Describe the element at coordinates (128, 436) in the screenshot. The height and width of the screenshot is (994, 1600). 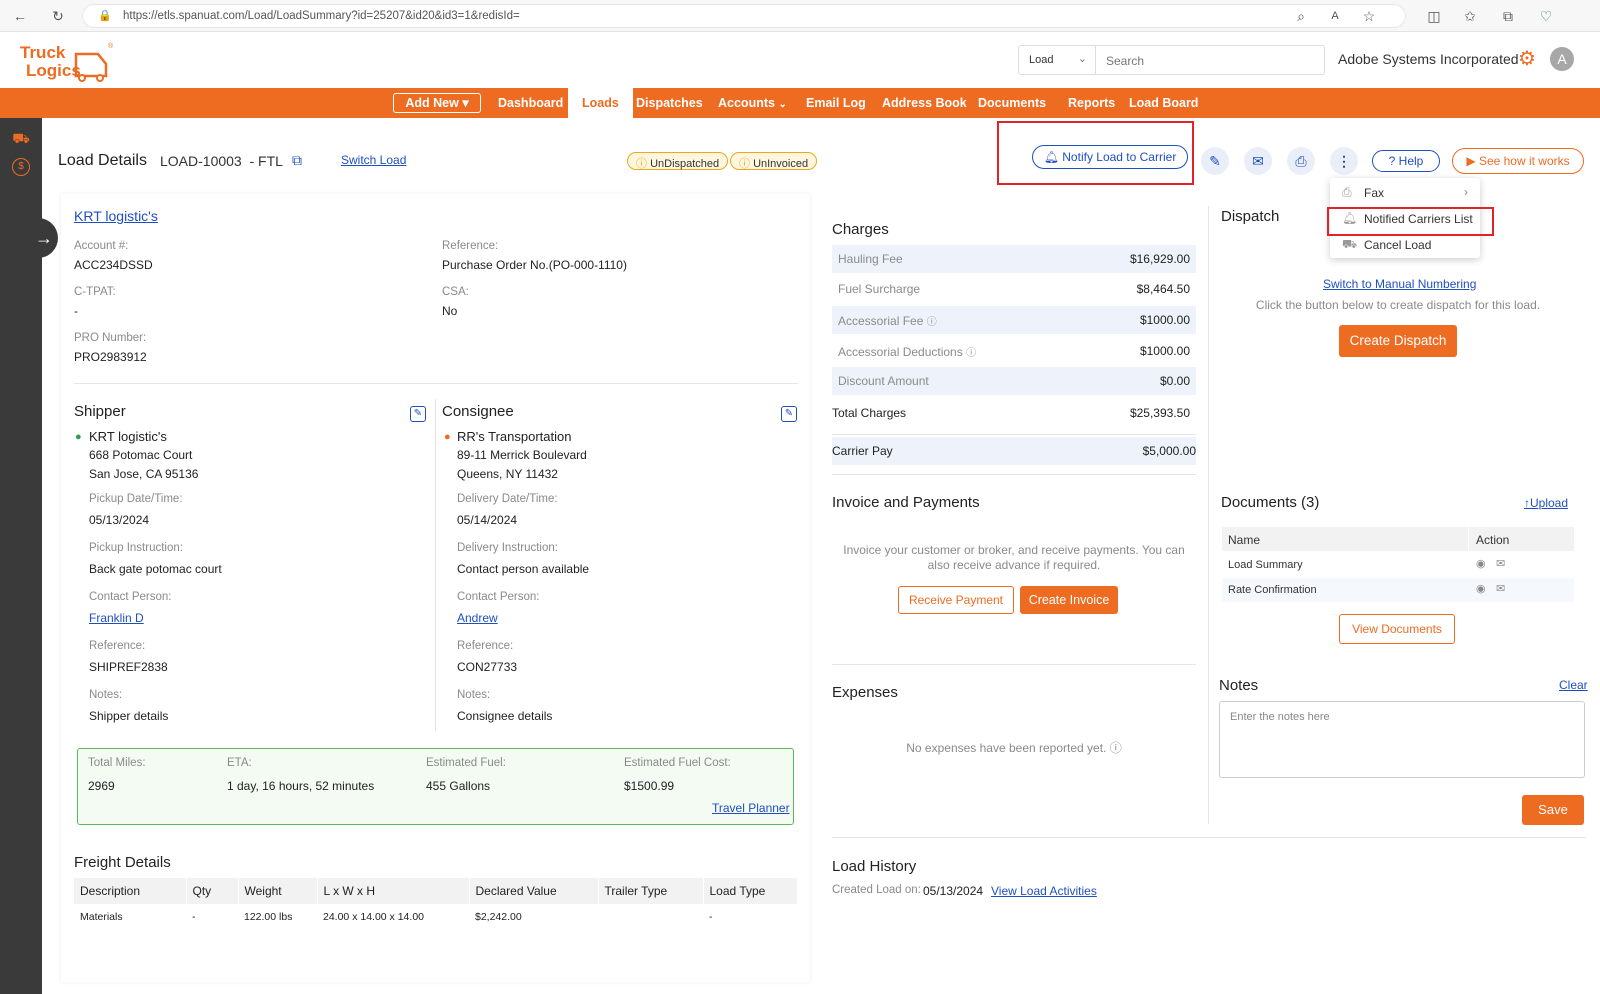
I see `shipper-name: KRT logistic's` at that location.